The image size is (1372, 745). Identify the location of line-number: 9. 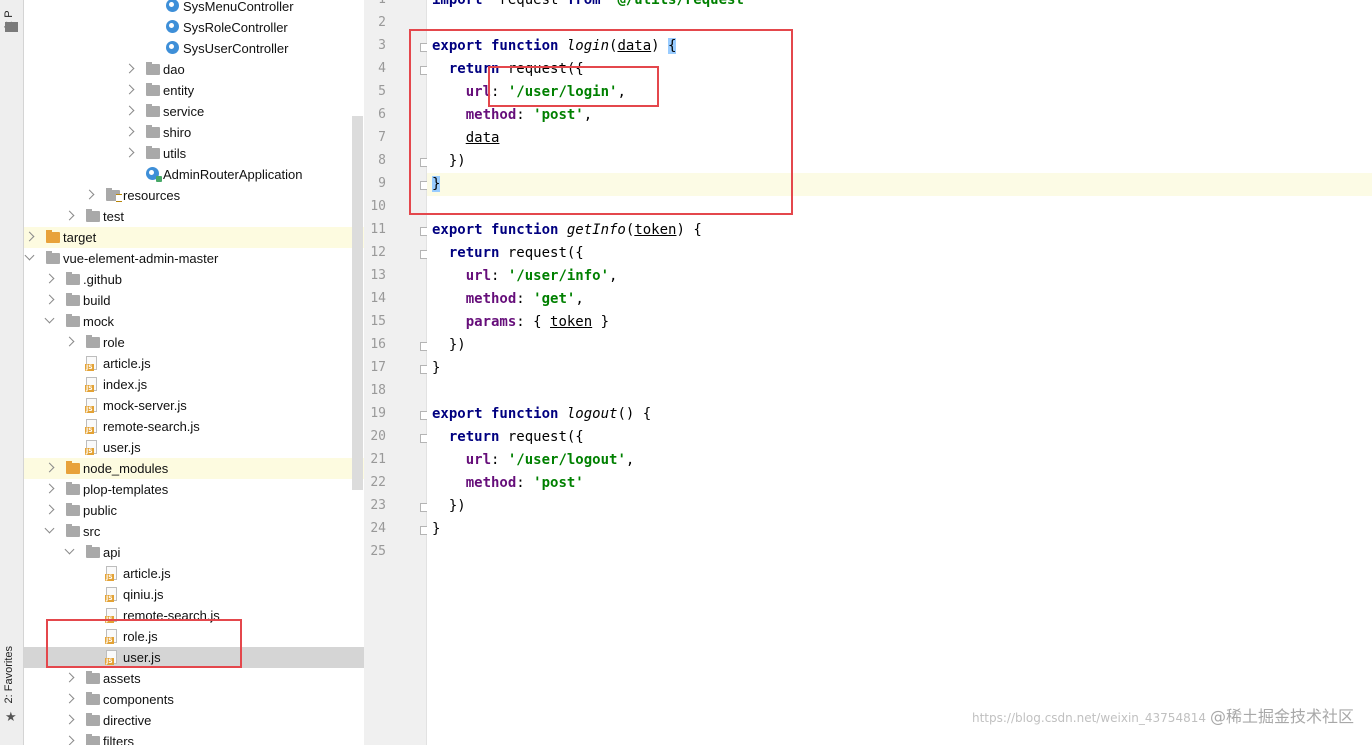
(382, 183).